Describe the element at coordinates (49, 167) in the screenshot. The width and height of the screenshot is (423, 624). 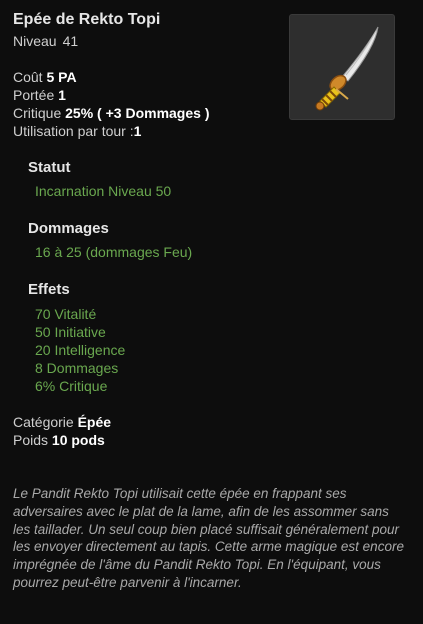
I see `statut-title: Statut` at that location.